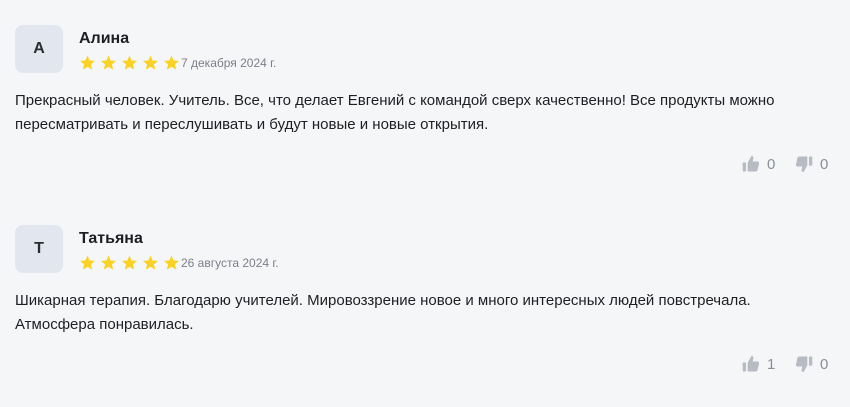 The image size is (850, 407). I want to click on review-date: 7 декабря 2024 г., so click(229, 63).